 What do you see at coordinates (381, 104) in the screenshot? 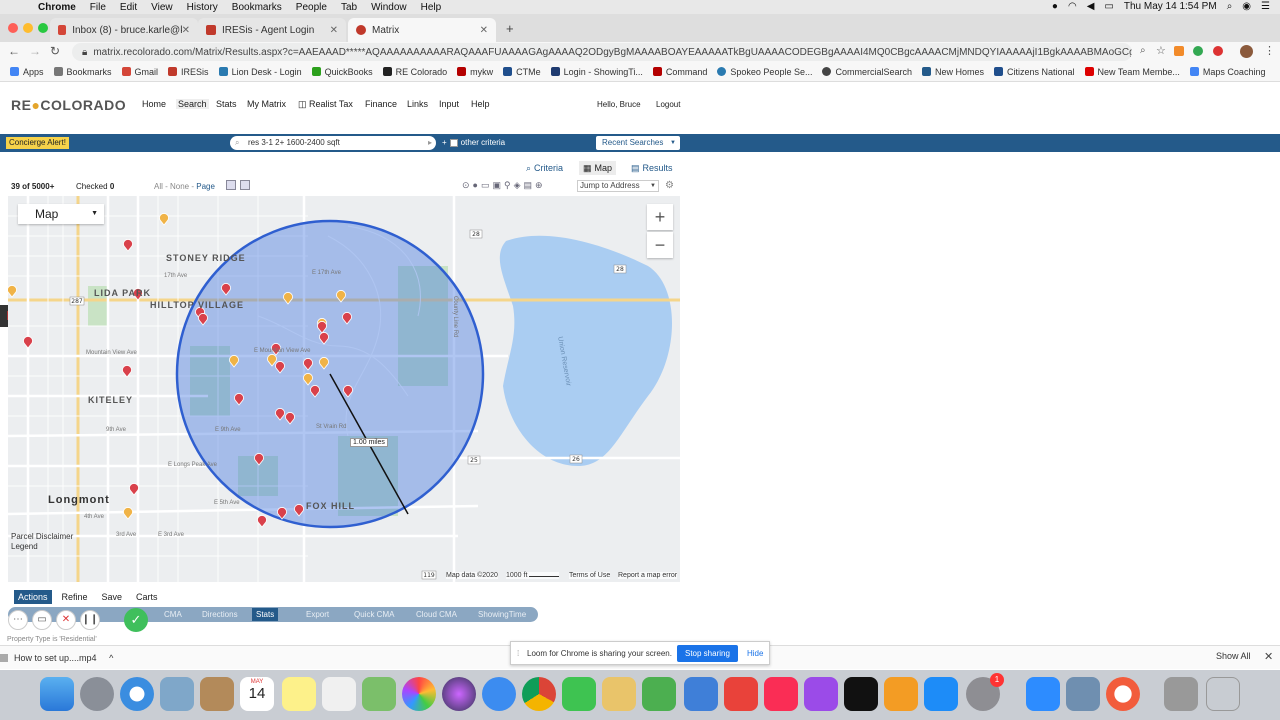
I see `nav-finance: Finance` at bounding box center [381, 104].